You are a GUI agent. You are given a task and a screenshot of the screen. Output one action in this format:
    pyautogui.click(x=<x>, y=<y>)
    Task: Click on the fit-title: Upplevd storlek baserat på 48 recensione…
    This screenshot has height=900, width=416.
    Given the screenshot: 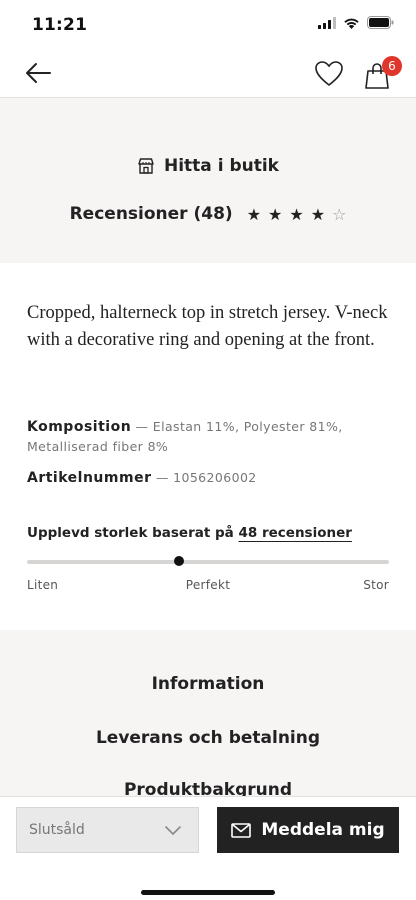 What is the action you would take?
    pyautogui.click(x=189, y=533)
    